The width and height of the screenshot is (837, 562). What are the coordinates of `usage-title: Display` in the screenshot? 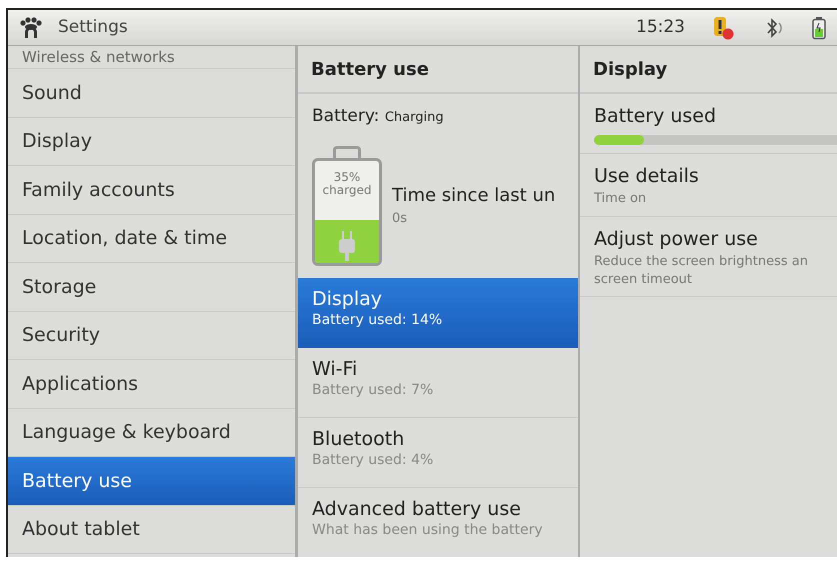 It's located at (348, 299).